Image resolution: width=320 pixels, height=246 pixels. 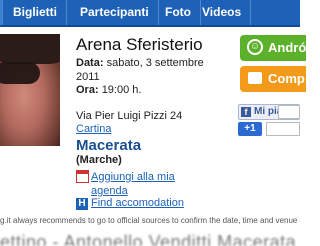 What do you see at coordinates (289, 112) in the screenshot?
I see `facebook-like-count` at bounding box center [289, 112].